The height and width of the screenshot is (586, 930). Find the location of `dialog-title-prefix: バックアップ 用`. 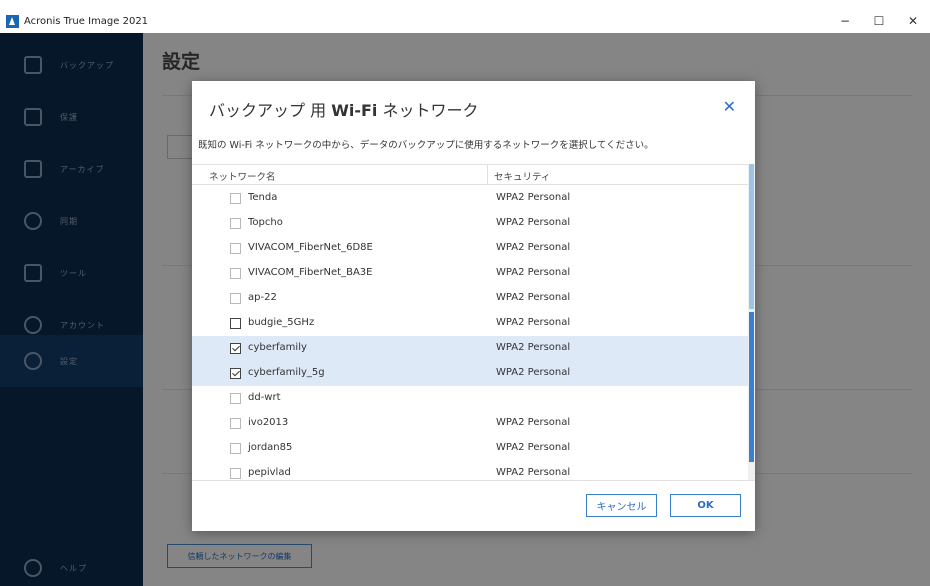

dialog-title-prefix: バックアップ 用 is located at coordinates (270, 110).